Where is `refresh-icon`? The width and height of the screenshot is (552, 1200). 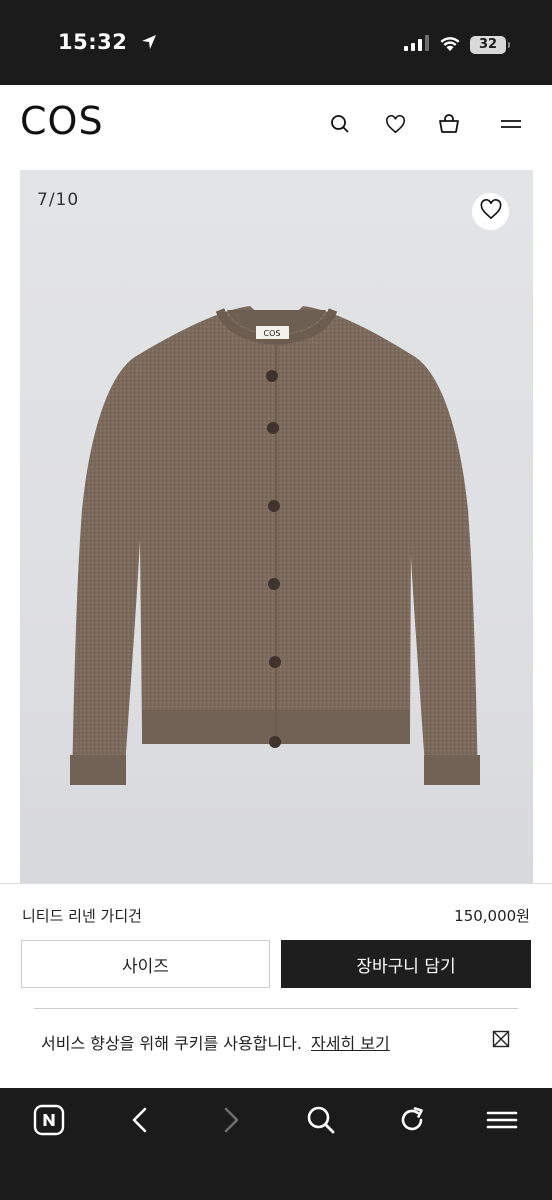
refresh-icon is located at coordinates (412, 1120).